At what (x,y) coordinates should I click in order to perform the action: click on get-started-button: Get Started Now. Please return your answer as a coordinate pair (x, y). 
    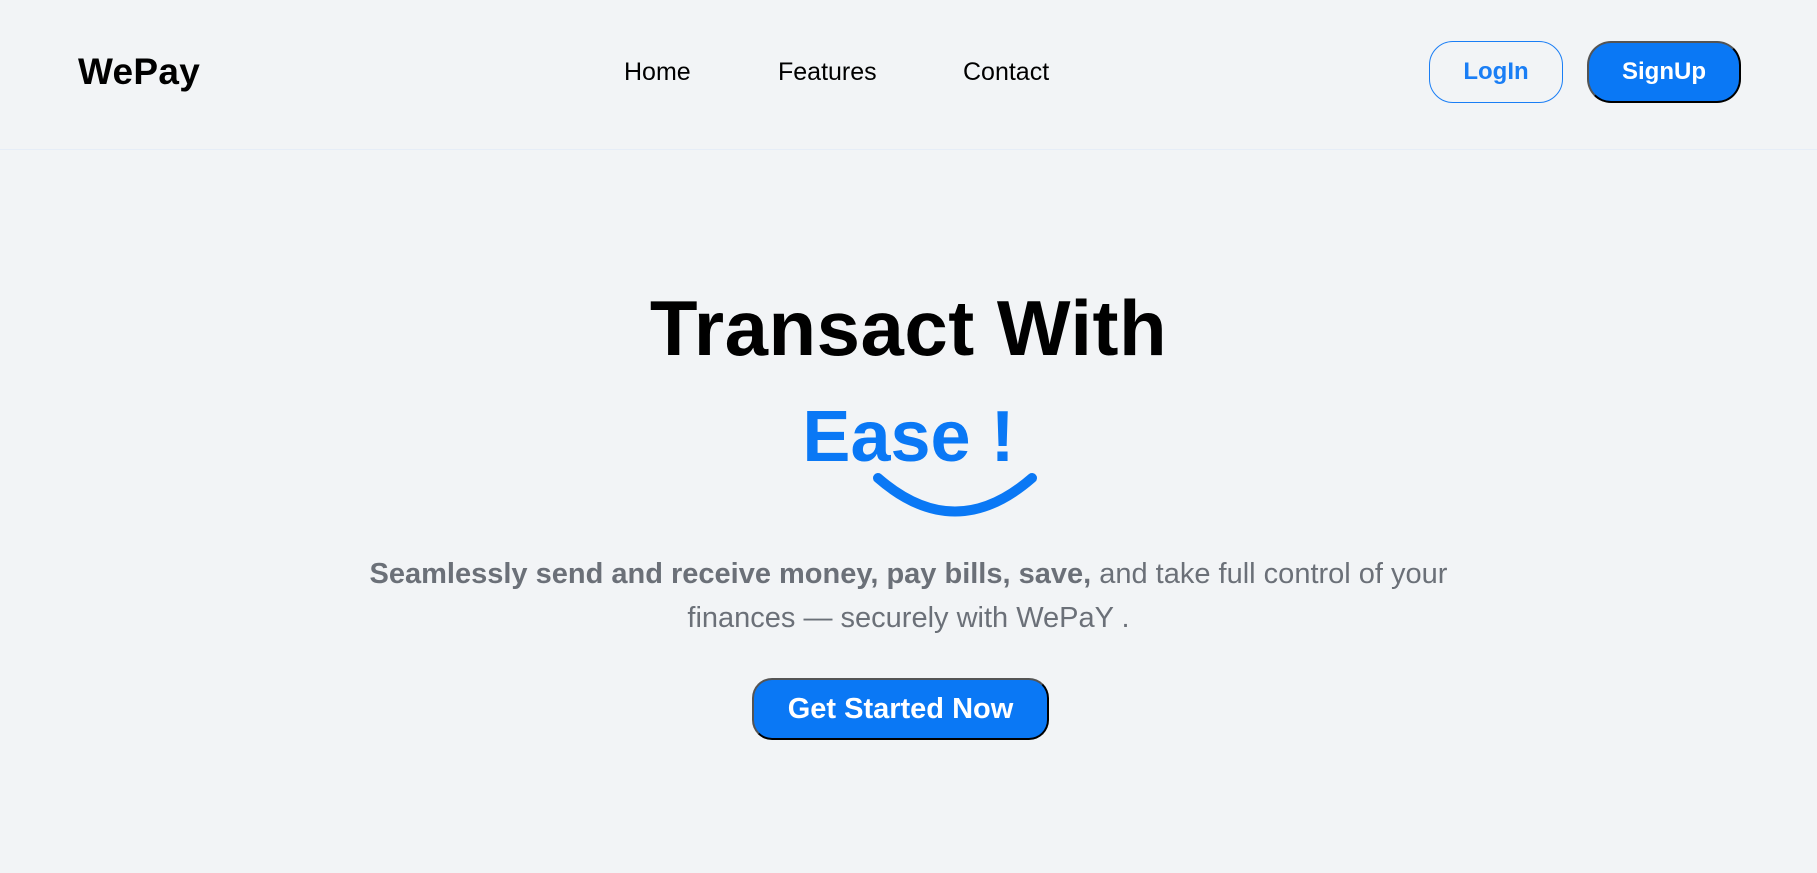
    Looking at the image, I should click on (900, 709).